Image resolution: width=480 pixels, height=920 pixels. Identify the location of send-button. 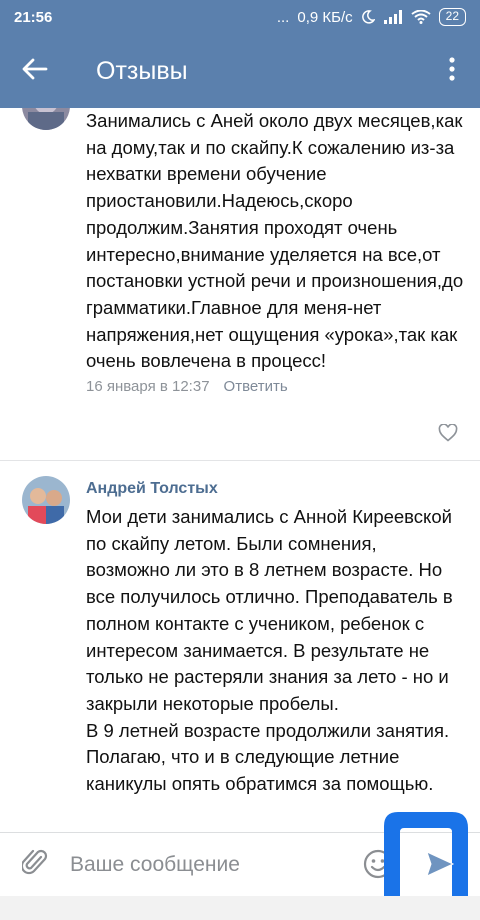
(440, 866).